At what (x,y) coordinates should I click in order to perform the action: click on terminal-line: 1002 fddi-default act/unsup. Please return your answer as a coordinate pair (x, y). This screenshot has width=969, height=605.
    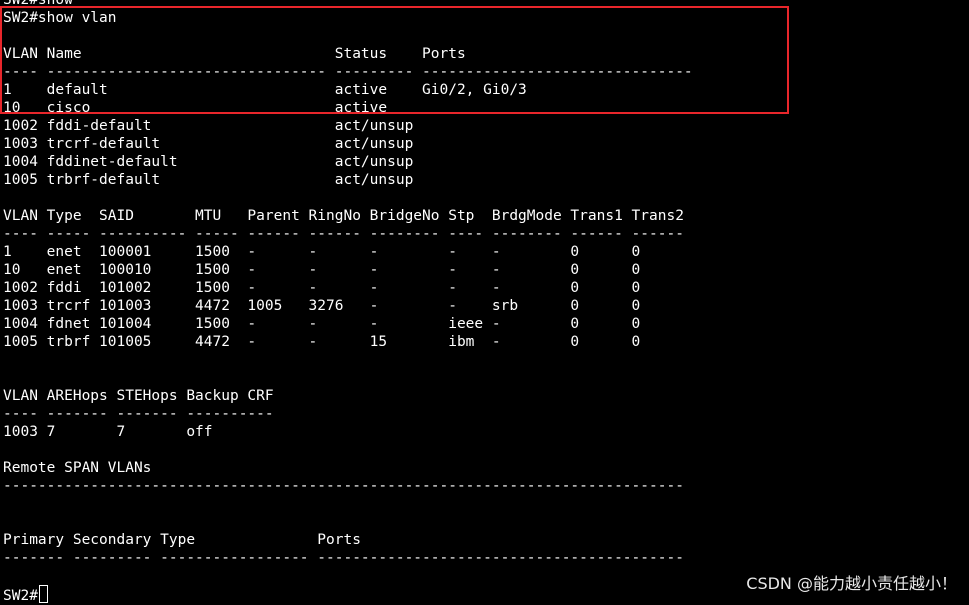
    Looking at the image, I should click on (208, 126).